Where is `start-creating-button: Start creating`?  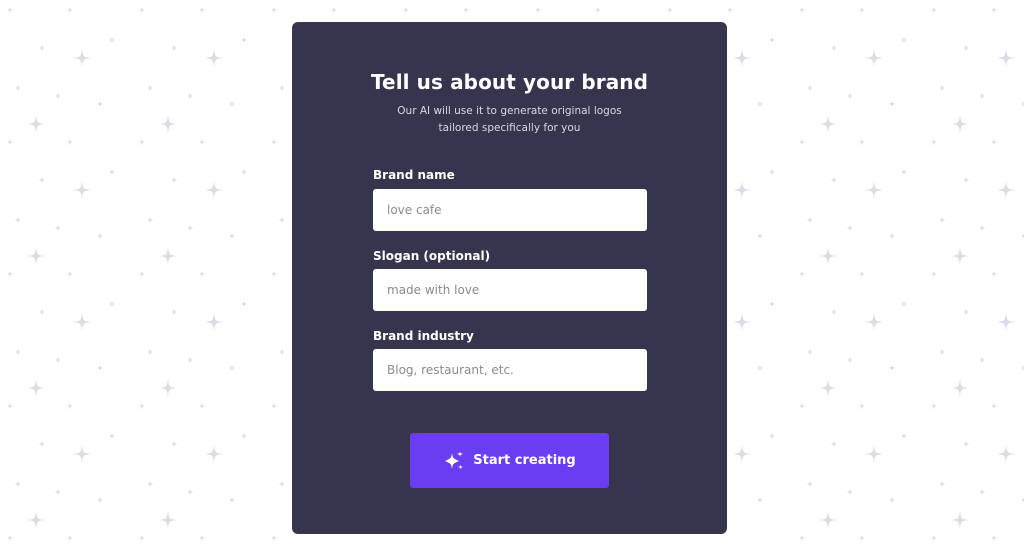 start-creating-button: Start creating is located at coordinates (509, 460).